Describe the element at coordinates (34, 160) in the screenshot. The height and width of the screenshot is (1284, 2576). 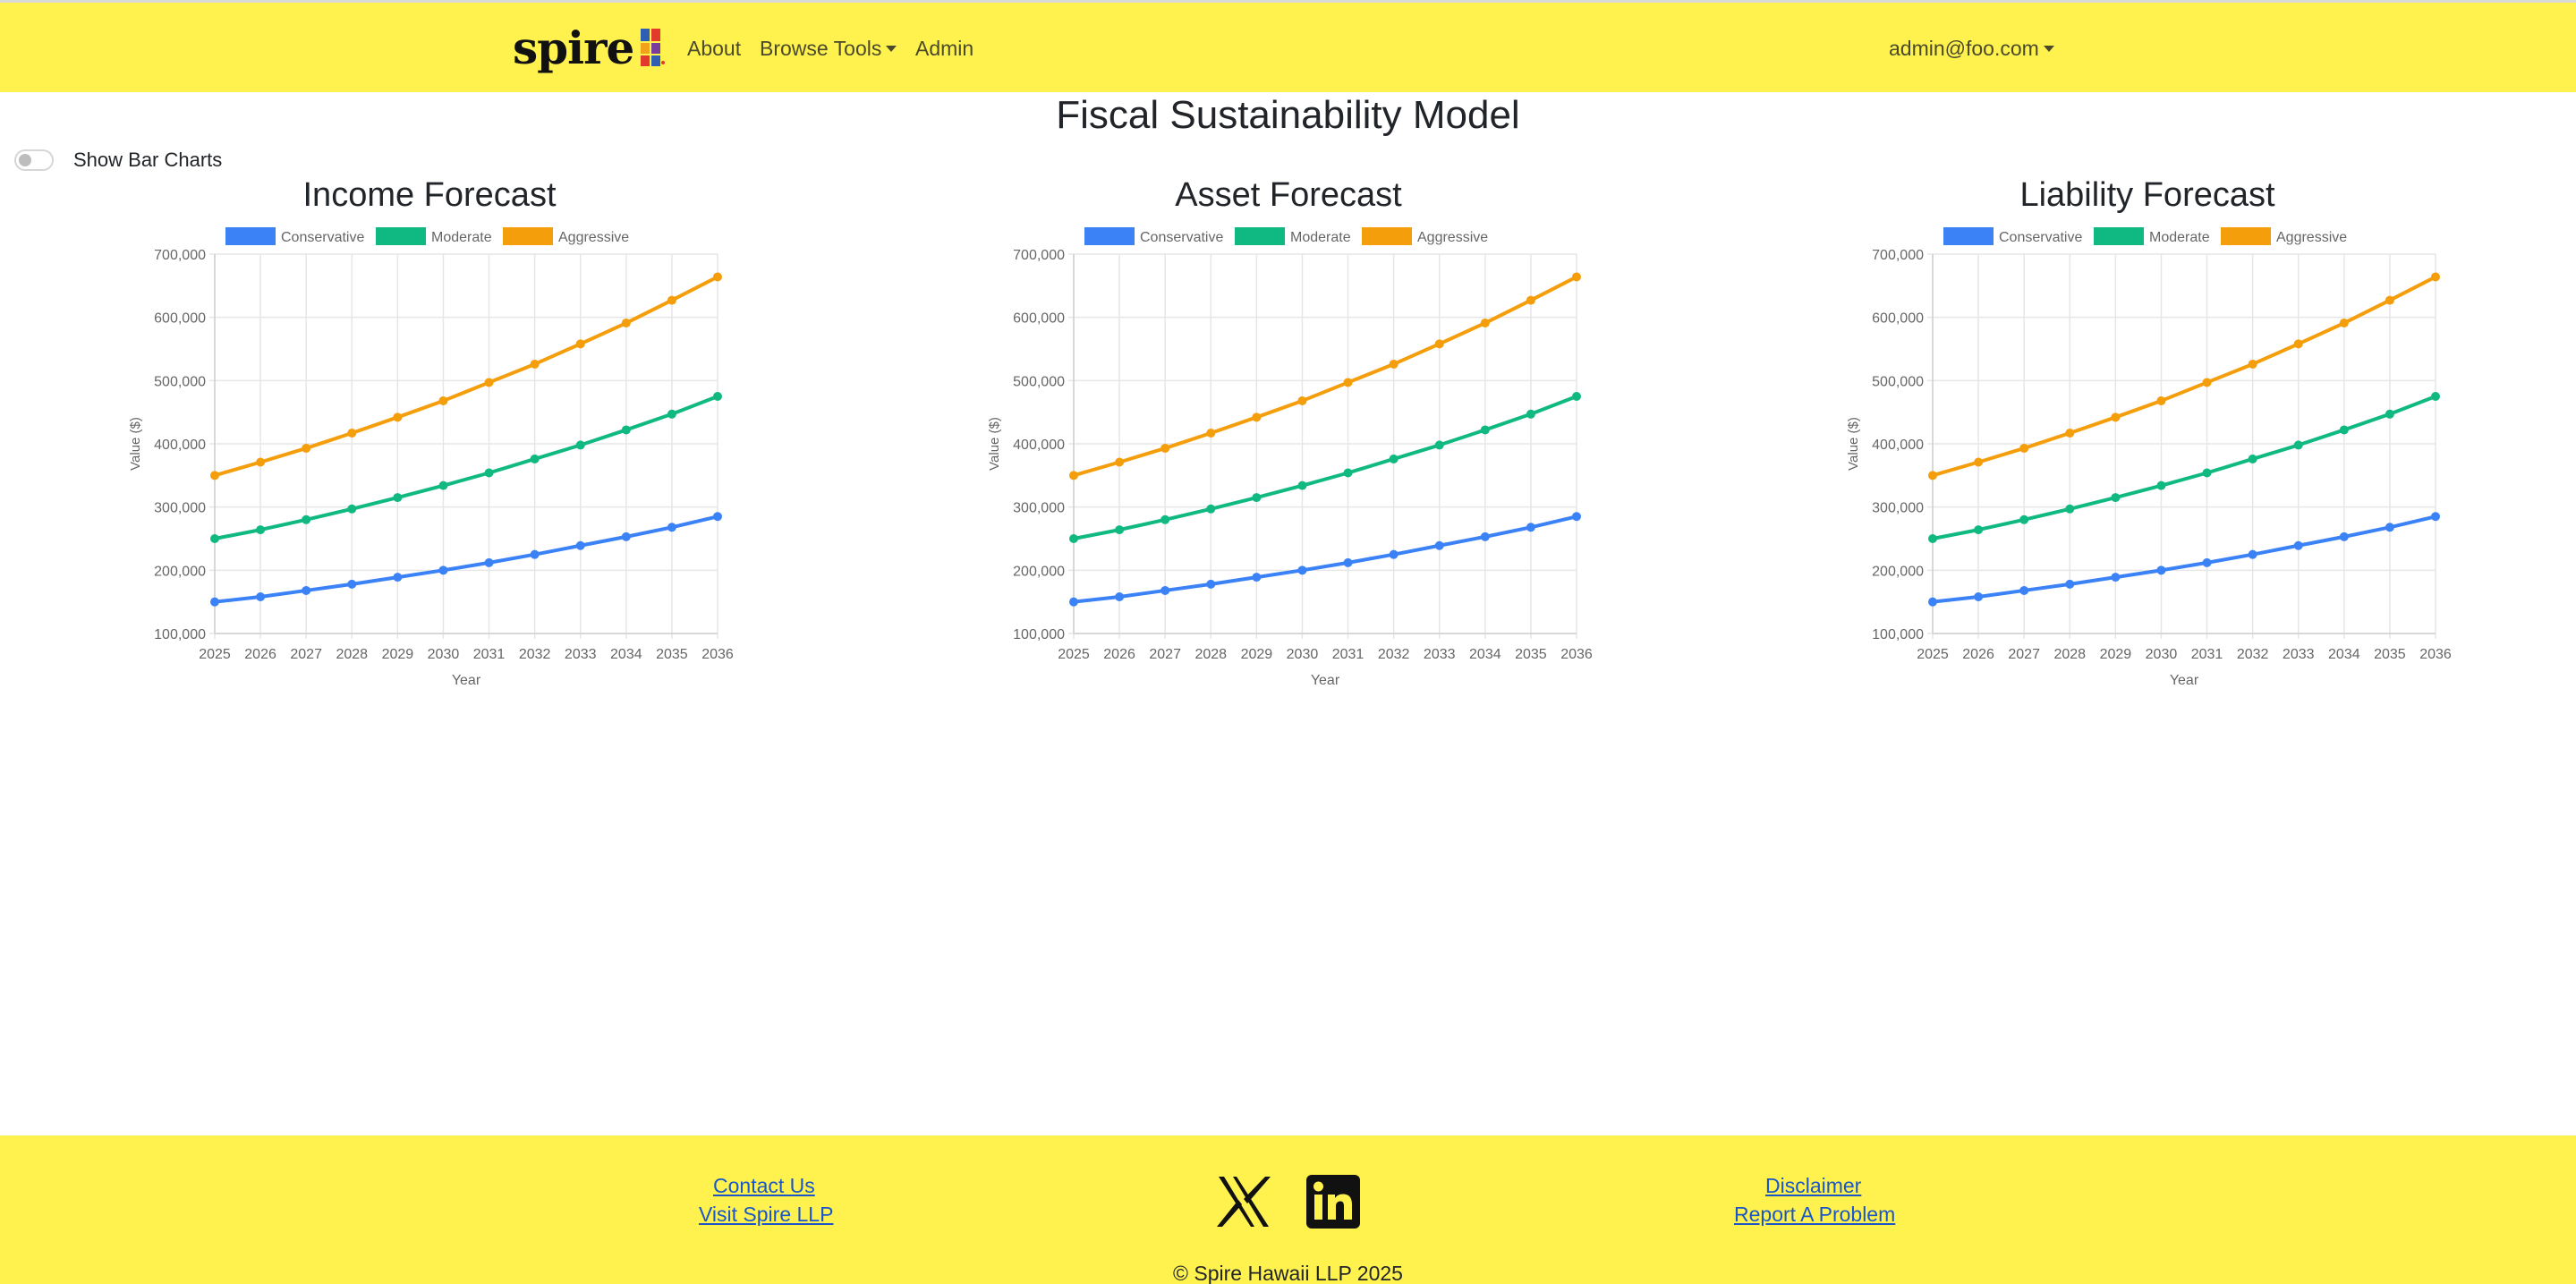
I see `toggle-switch` at that location.